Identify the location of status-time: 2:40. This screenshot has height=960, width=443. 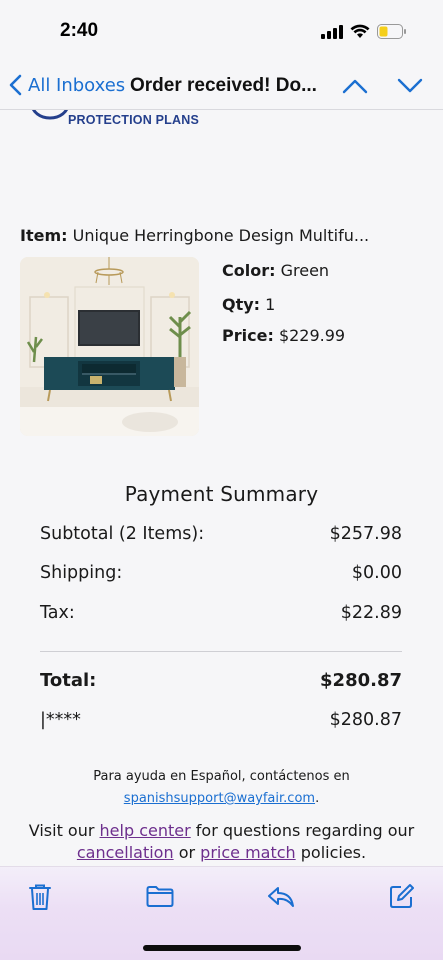
(79, 30).